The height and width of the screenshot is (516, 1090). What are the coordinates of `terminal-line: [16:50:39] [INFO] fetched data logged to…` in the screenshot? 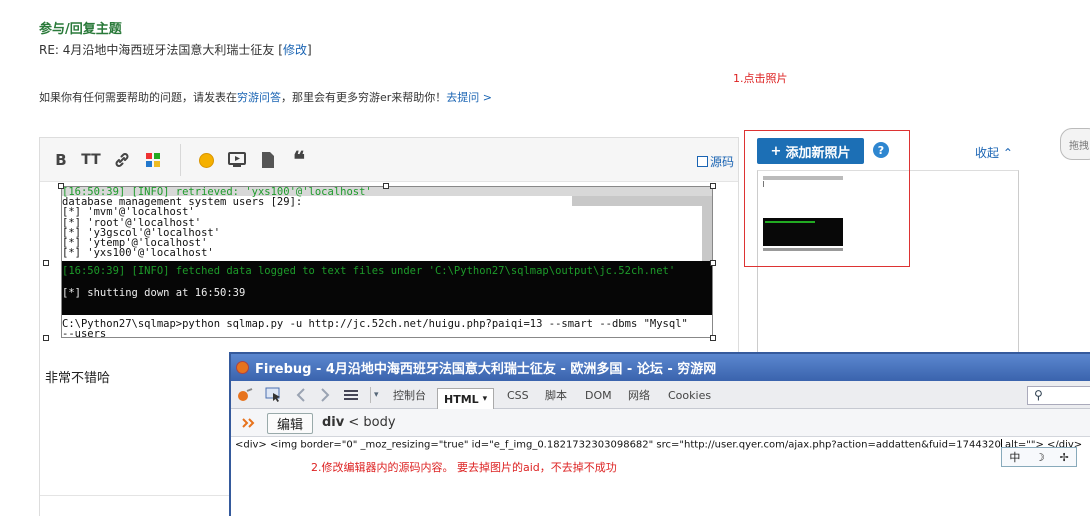 It's located at (369, 271).